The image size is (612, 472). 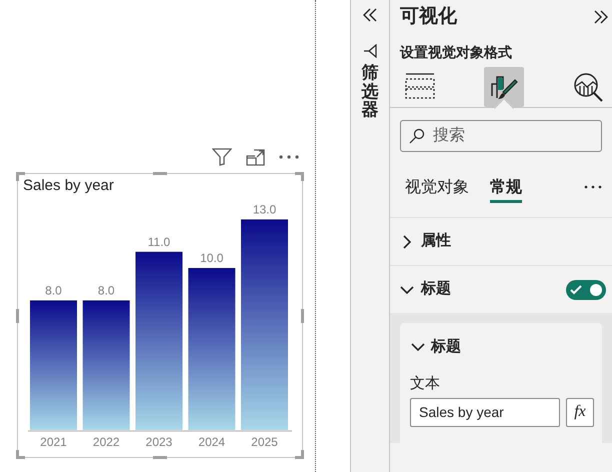 What do you see at coordinates (576, 289) in the screenshot?
I see `check-icon` at bounding box center [576, 289].